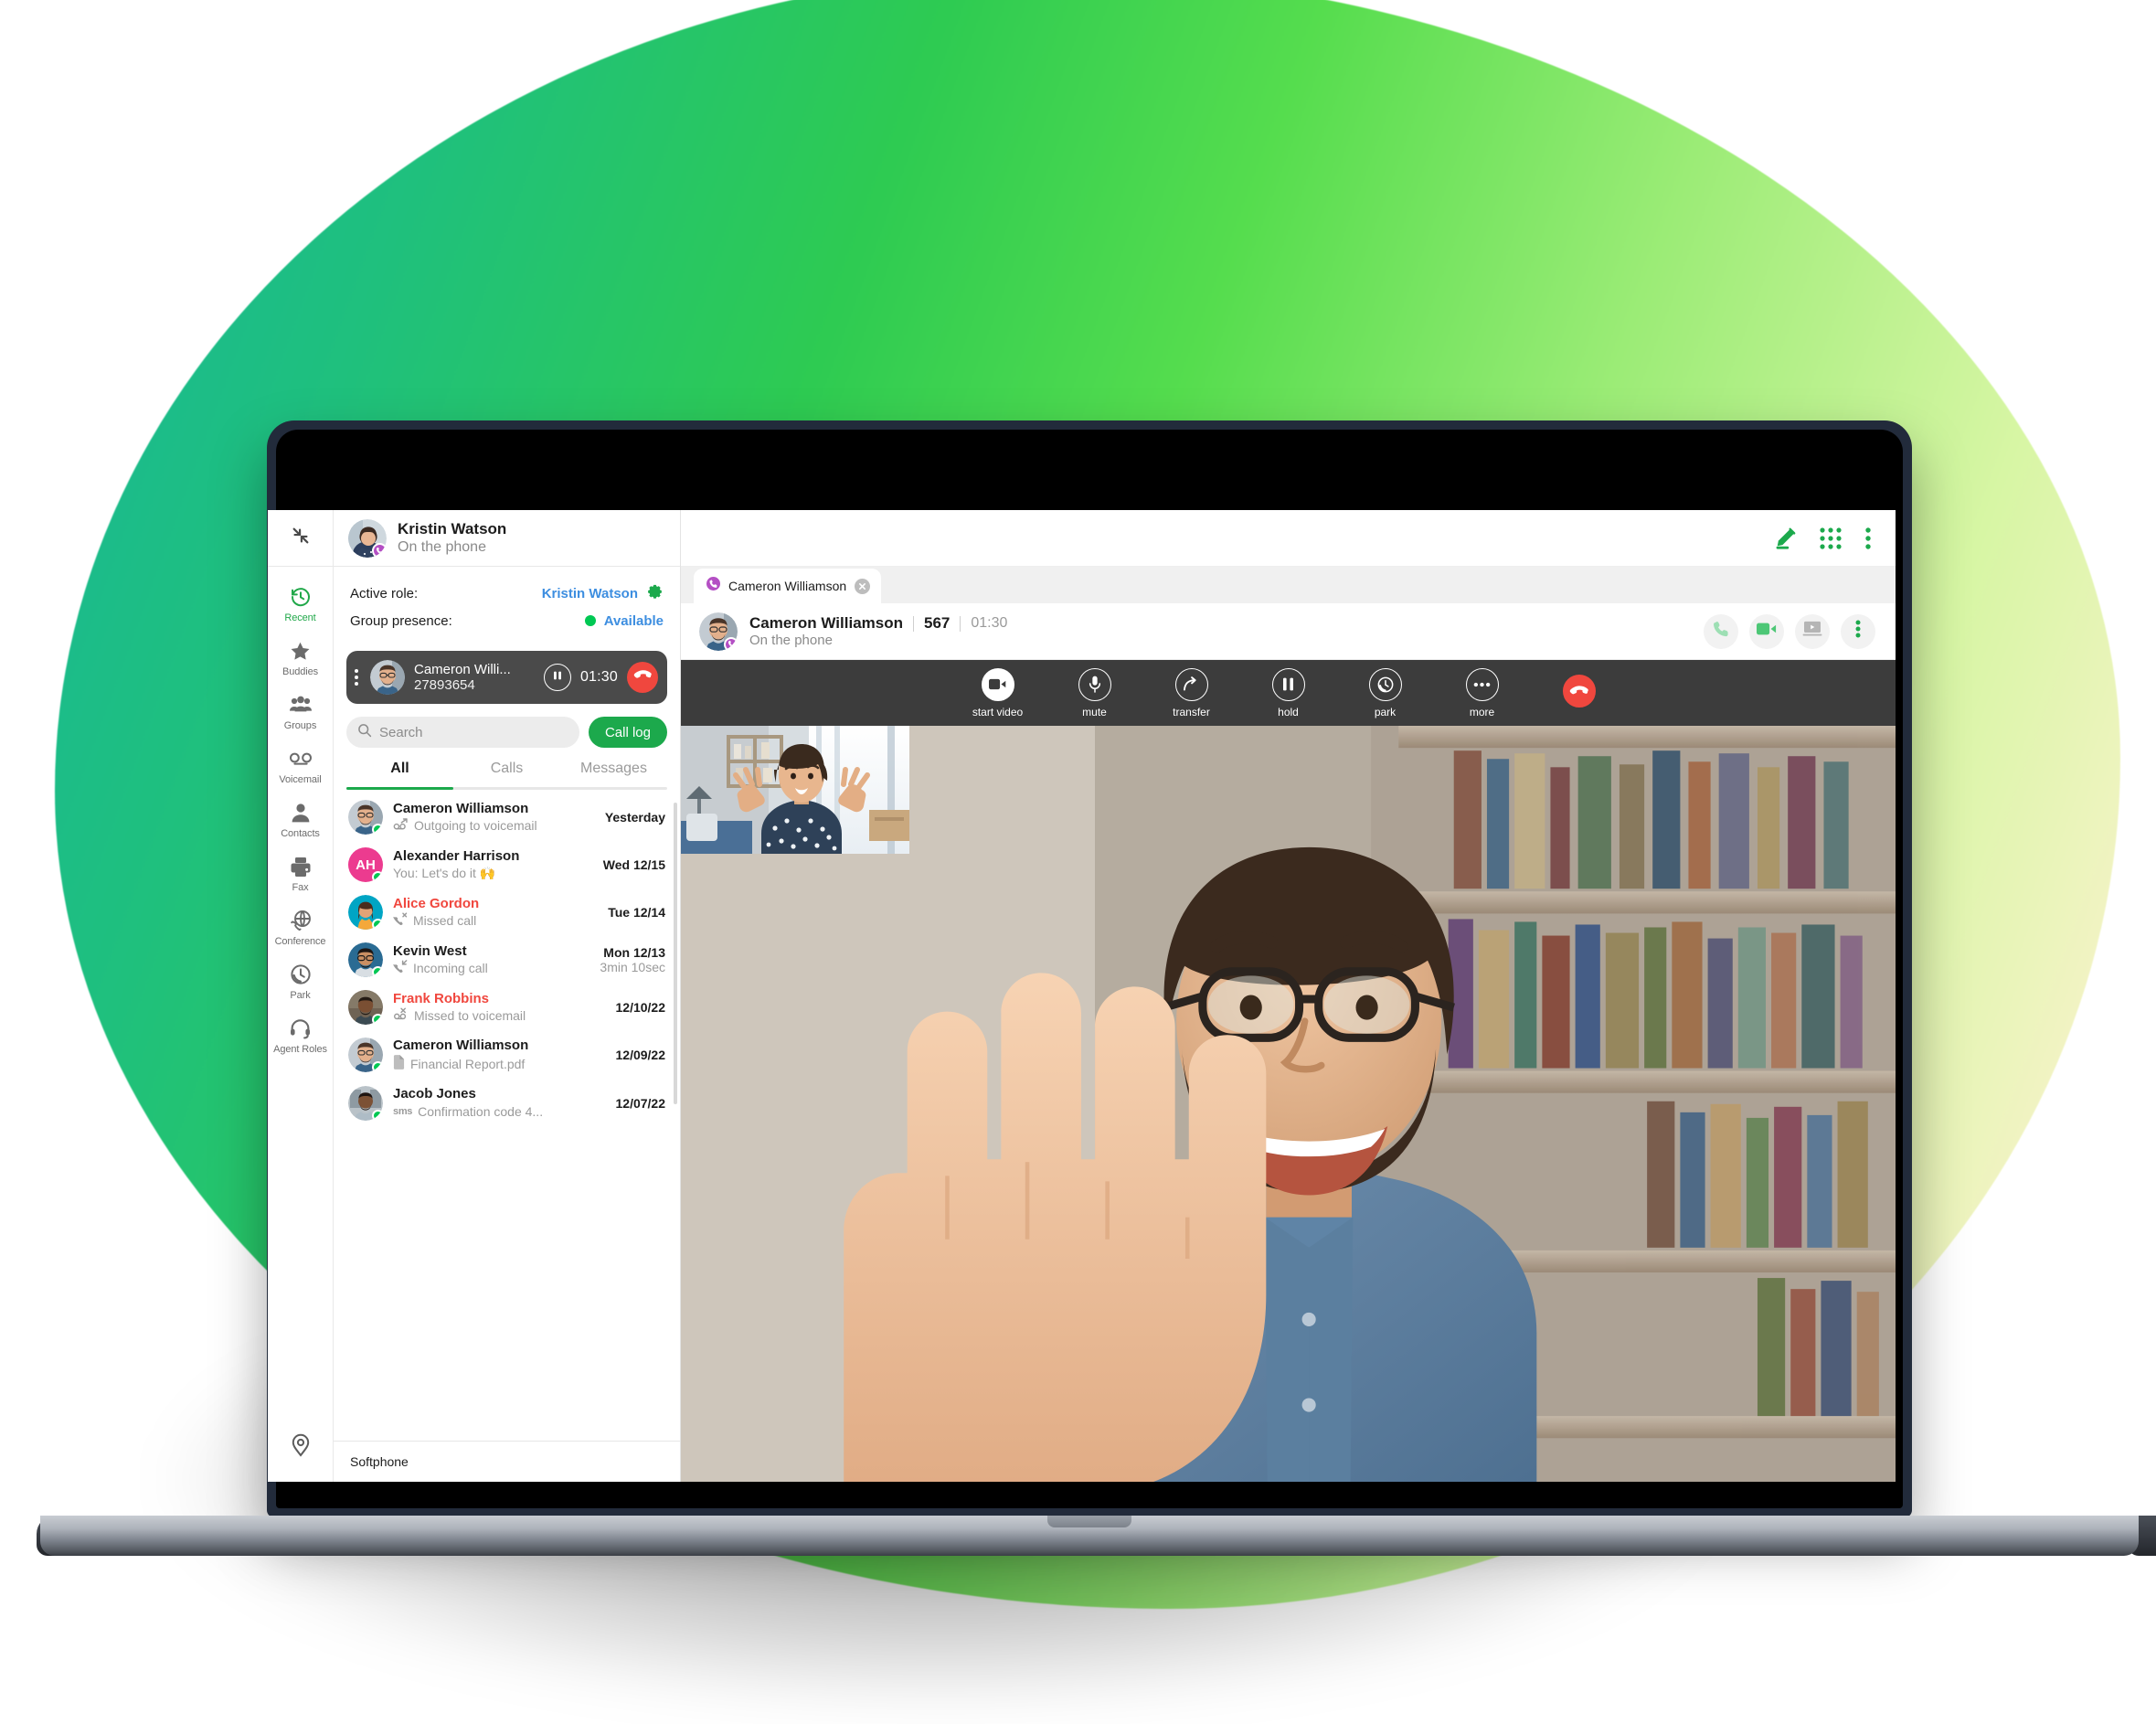  What do you see at coordinates (590, 593) in the screenshot?
I see `active-role-value: Kristin Watson` at bounding box center [590, 593].